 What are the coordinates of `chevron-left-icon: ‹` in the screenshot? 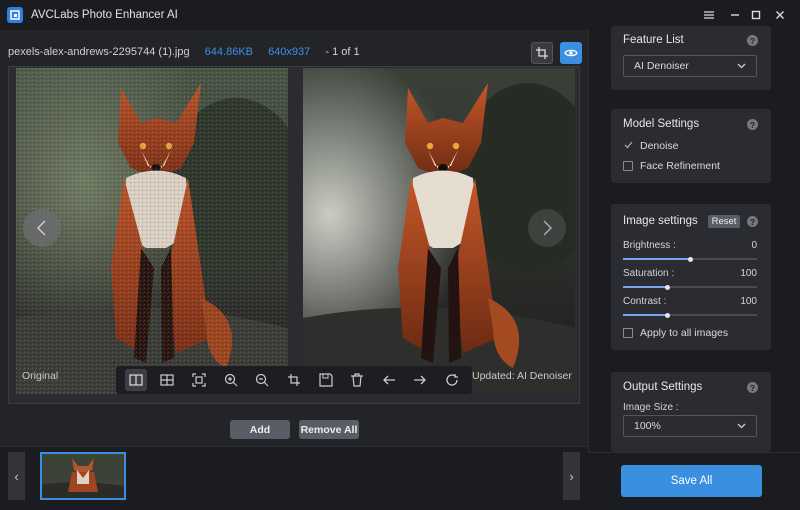 It's located at (16, 476).